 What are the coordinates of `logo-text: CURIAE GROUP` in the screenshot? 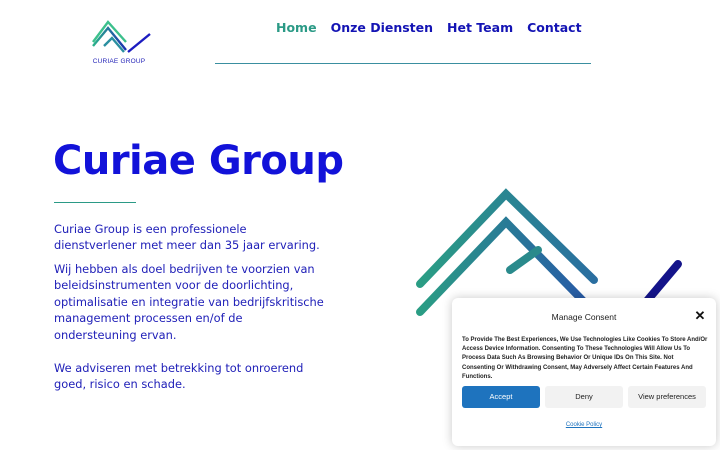 It's located at (119, 61).